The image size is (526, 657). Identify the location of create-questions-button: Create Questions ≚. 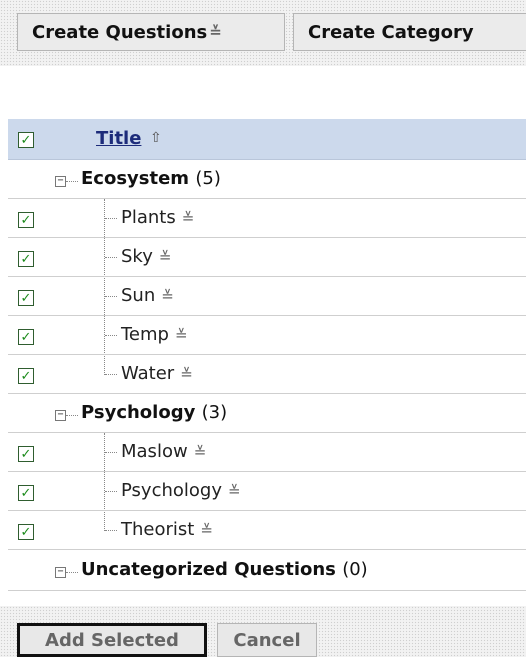
(151, 32).